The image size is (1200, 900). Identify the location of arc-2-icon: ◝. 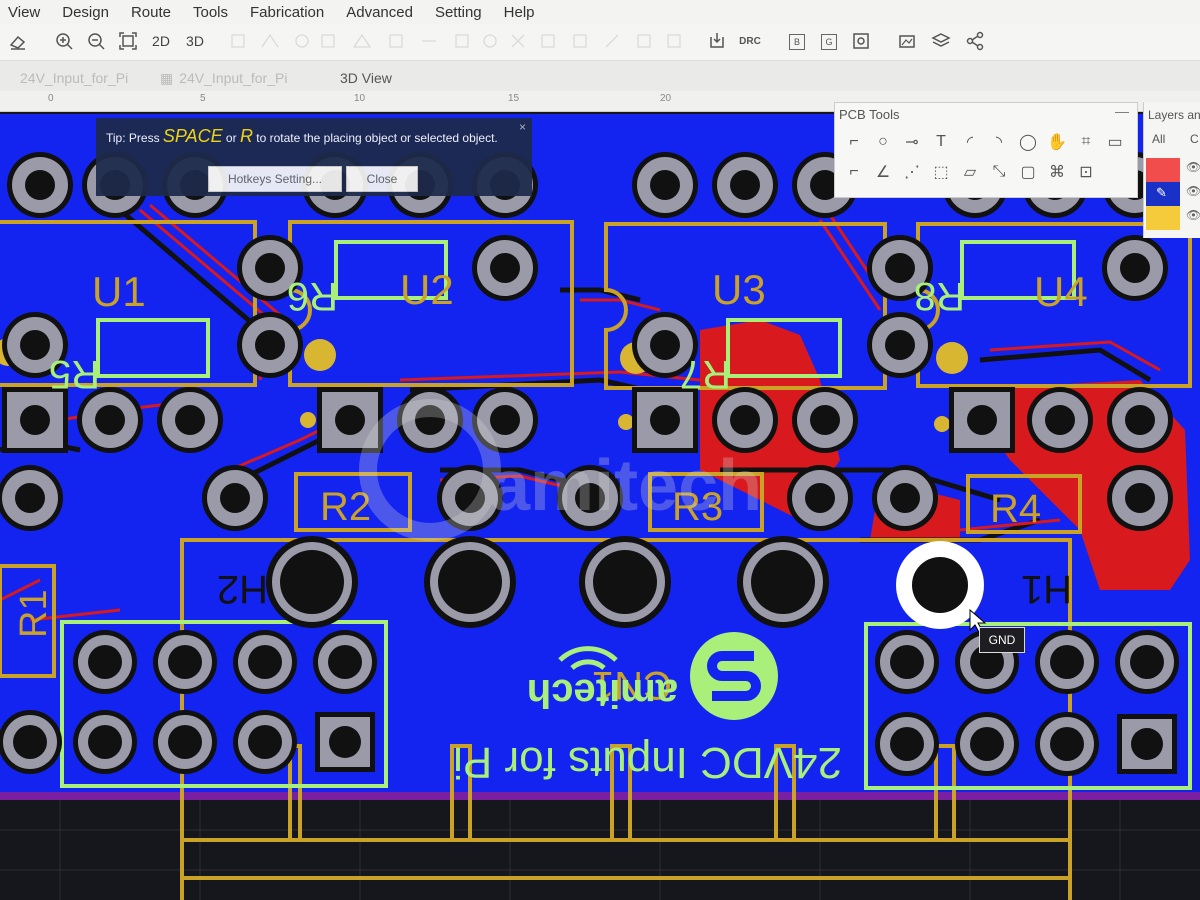
(999, 142).